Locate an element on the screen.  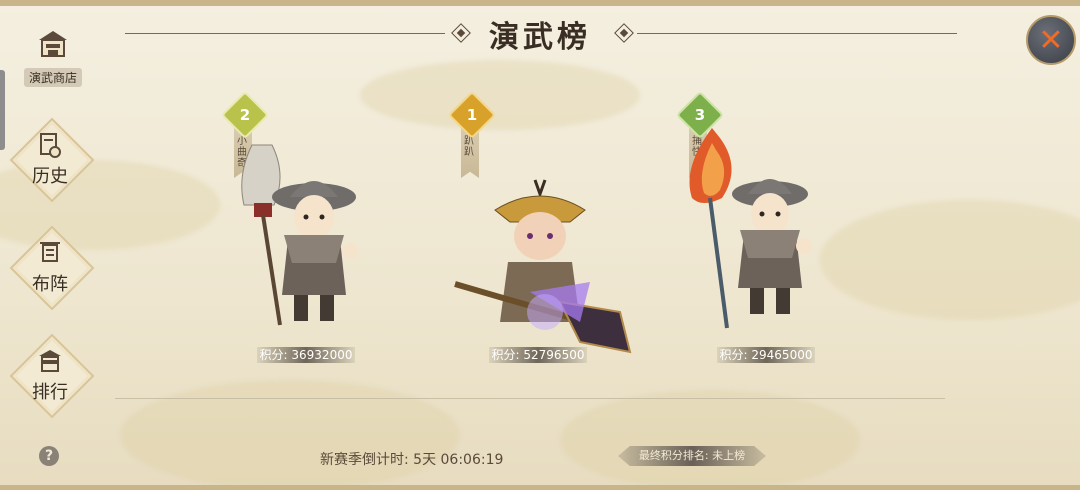
score-label: 积分: 29465000 is located at coordinates (766, 355).